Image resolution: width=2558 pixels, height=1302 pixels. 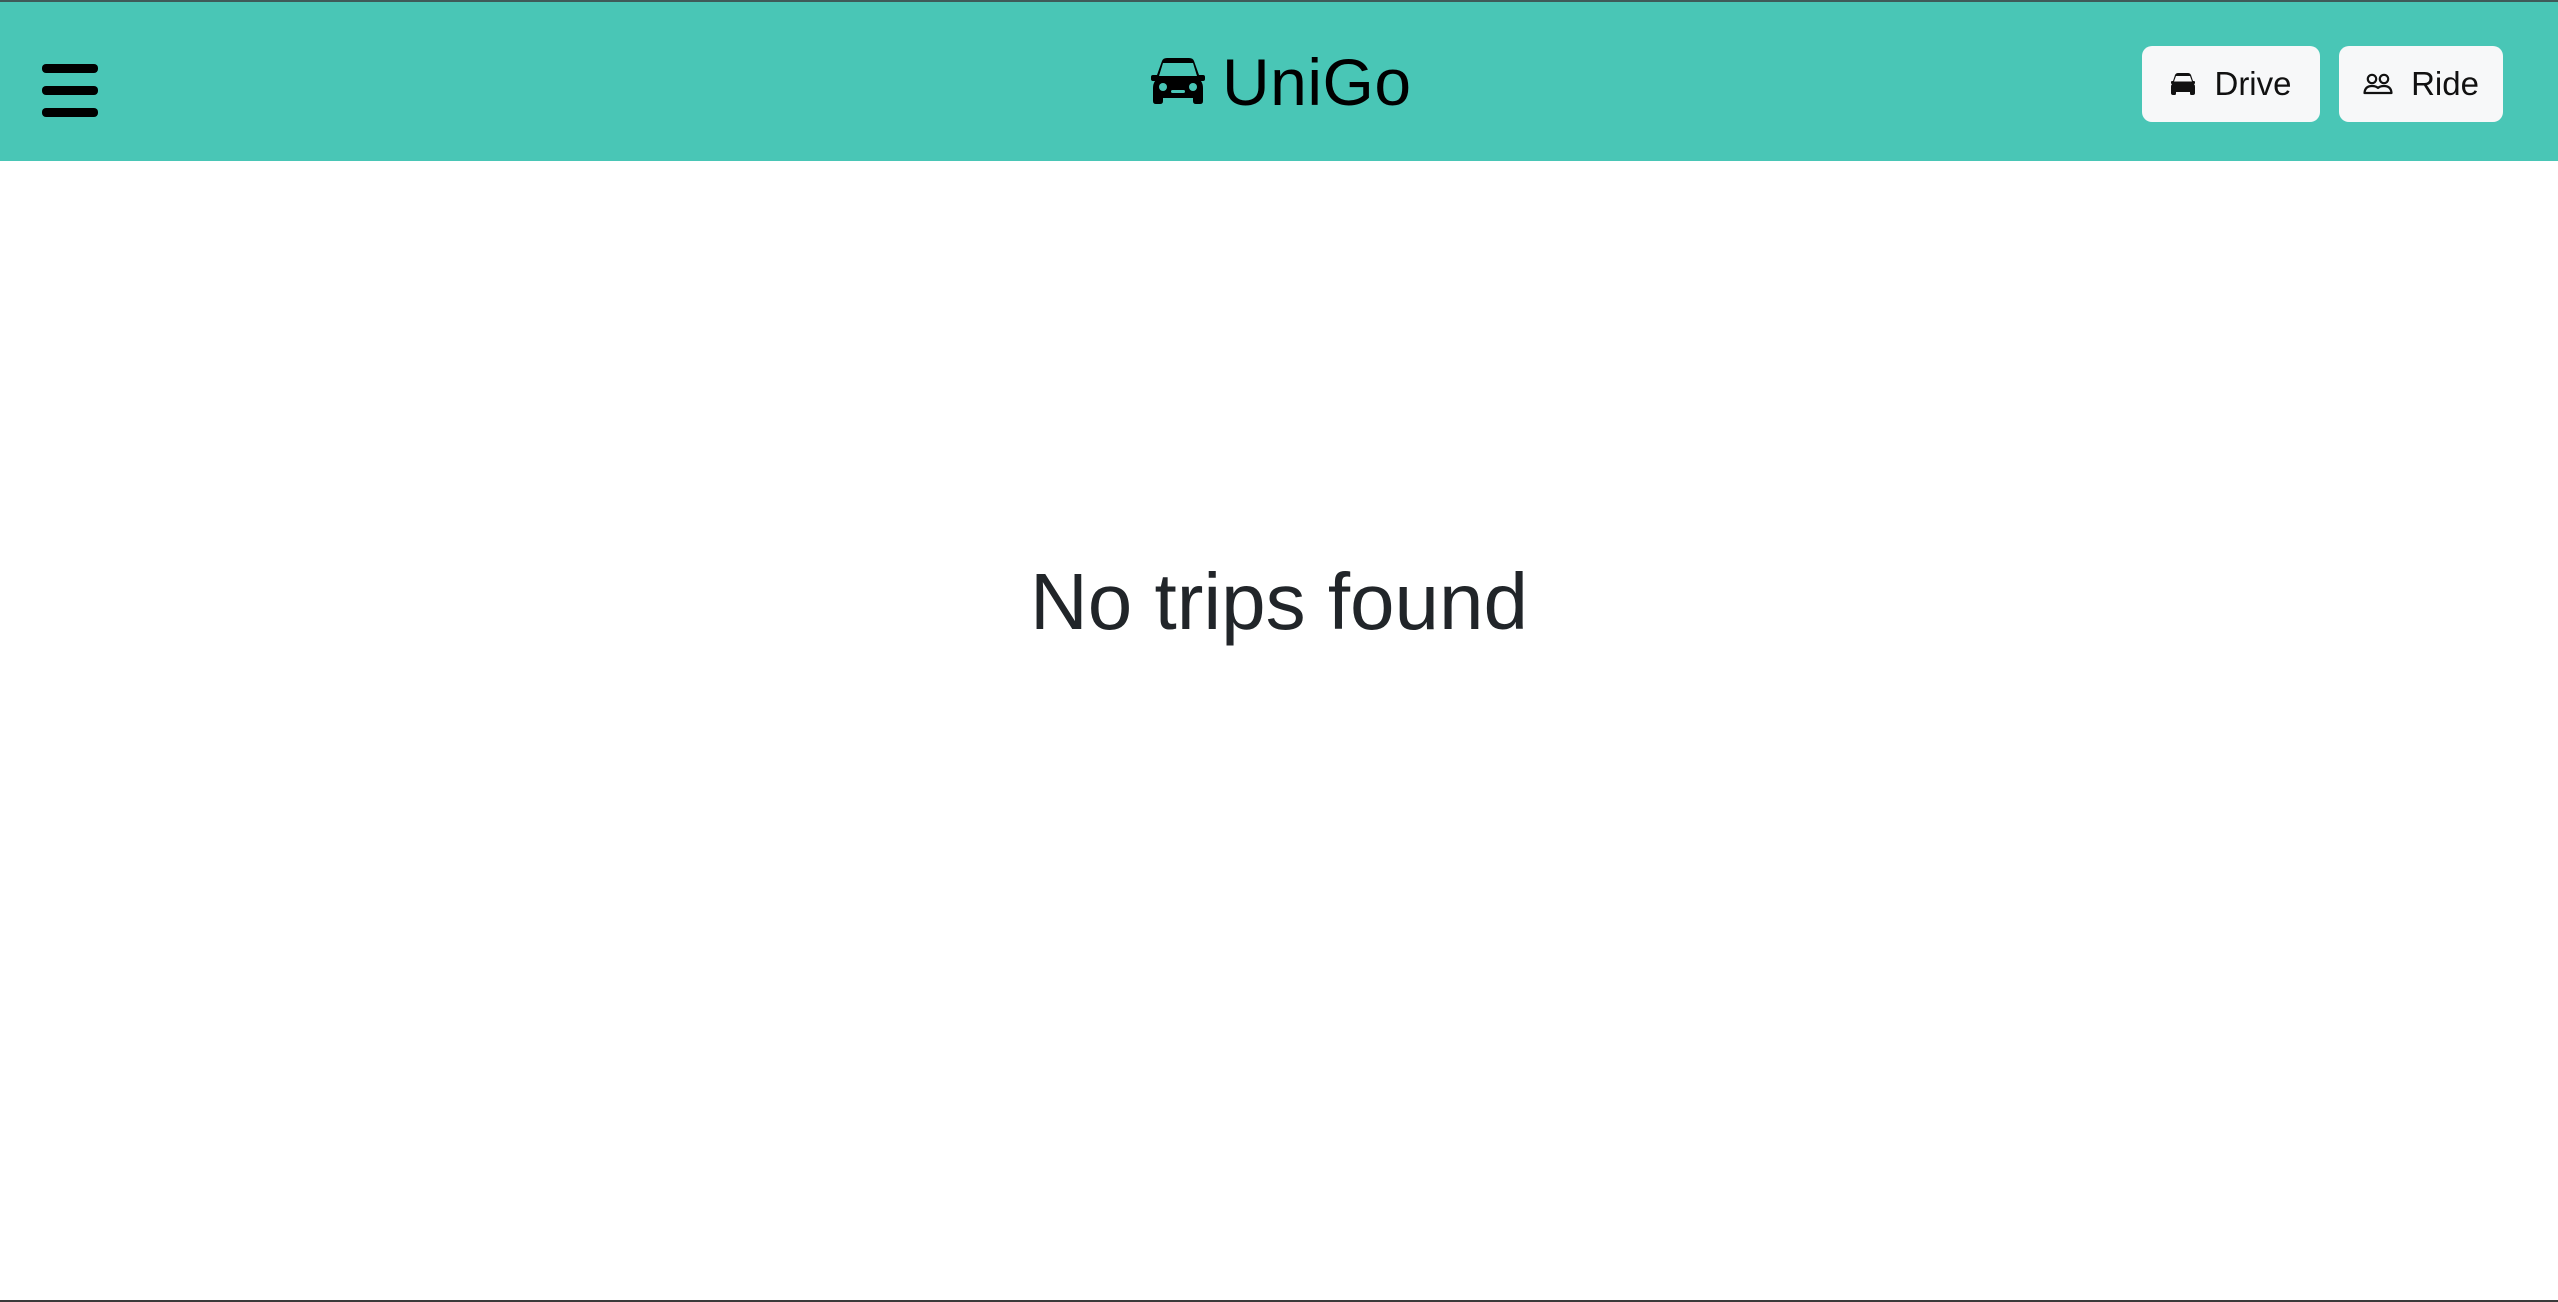 I want to click on hamburger-menu-icon, so click(x=70, y=91).